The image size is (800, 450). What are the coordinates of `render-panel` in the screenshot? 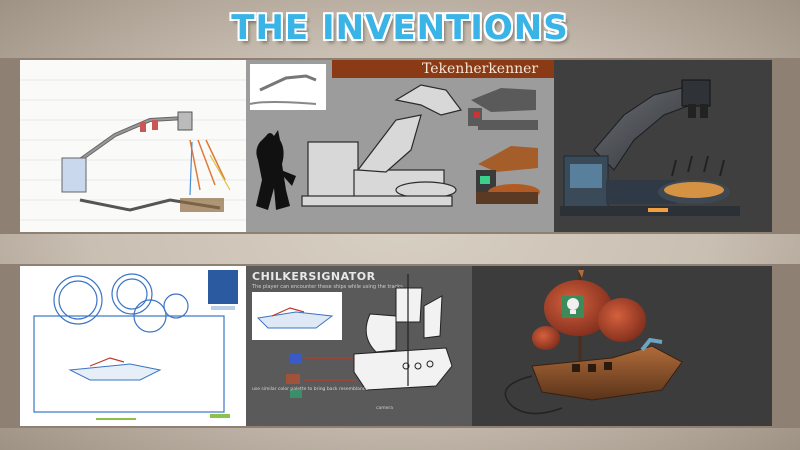 It's located at (663, 146).